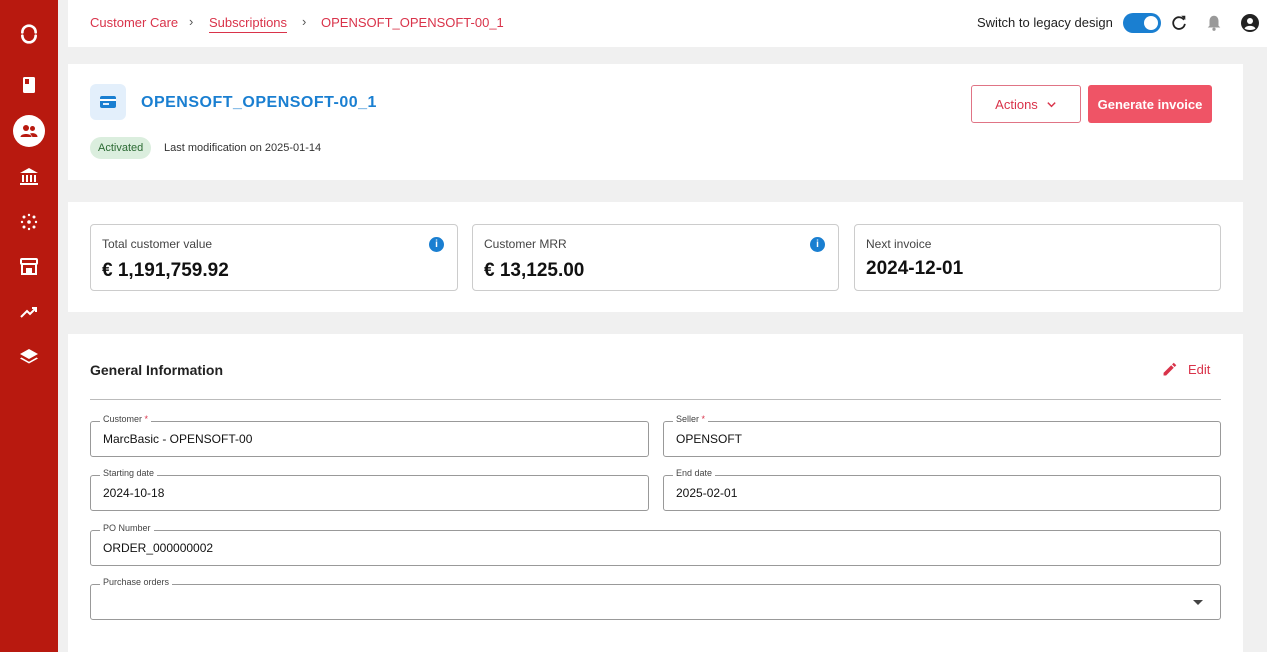  Describe the element at coordinates (165, 270) in the screenshot. I see `metric-value: € 1,191,759.92` at that location.